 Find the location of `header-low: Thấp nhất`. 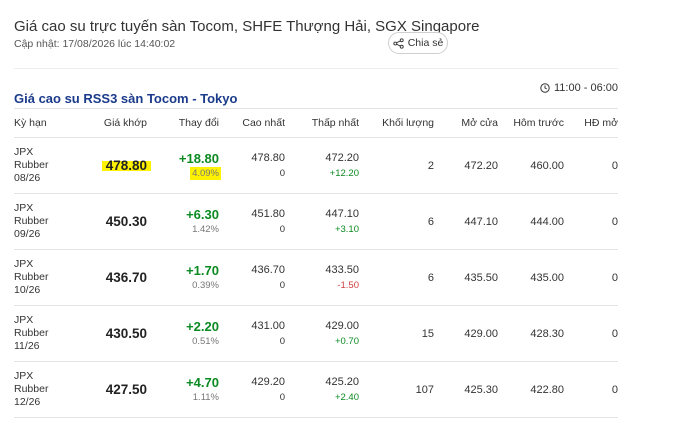

header-low: Thấp nhất is located at coordinates (335, 123).